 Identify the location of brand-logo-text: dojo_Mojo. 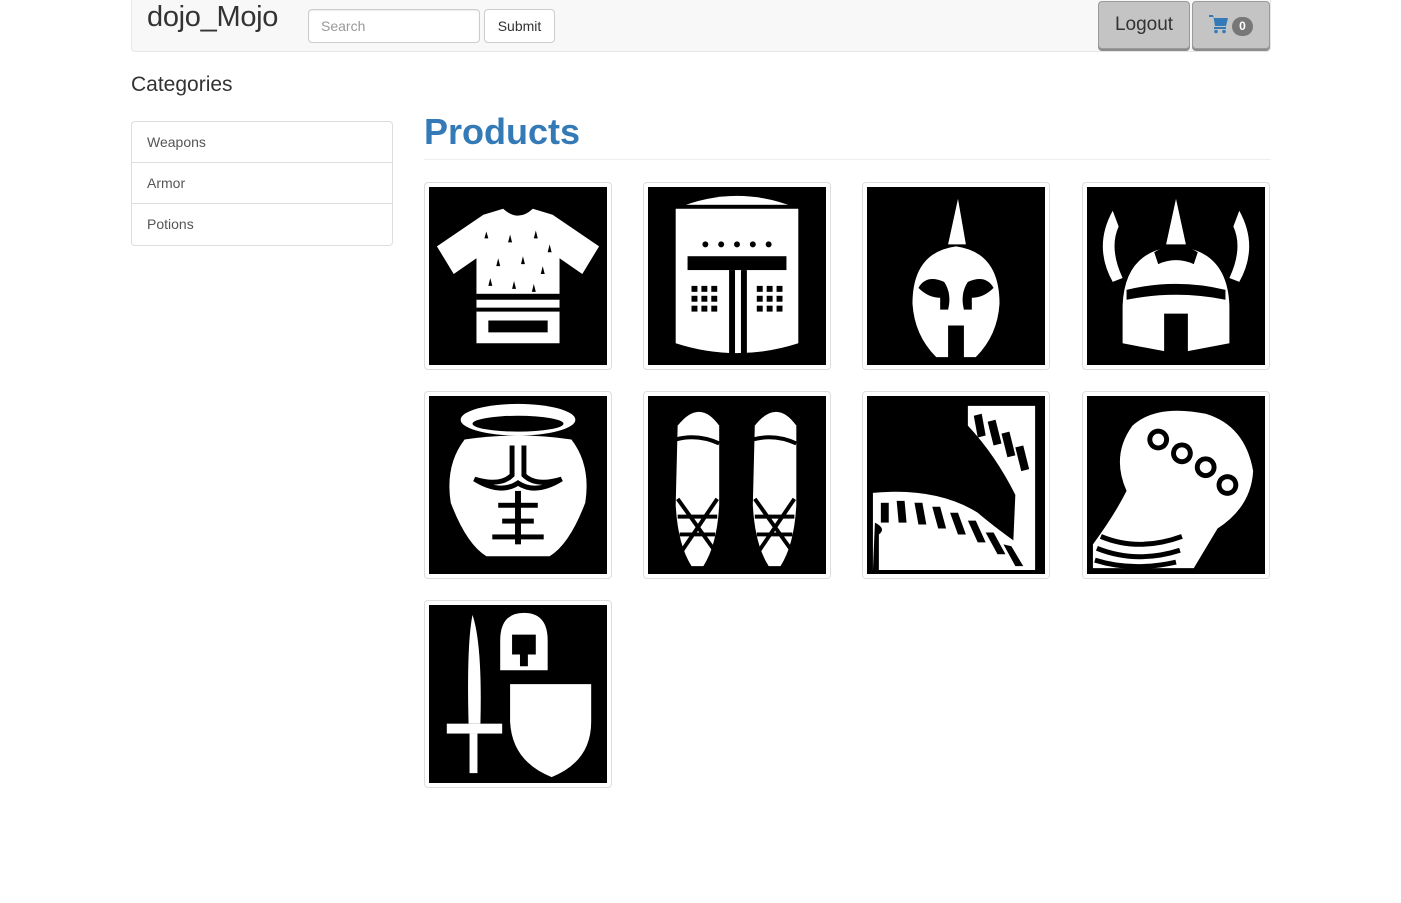
(212, 17).